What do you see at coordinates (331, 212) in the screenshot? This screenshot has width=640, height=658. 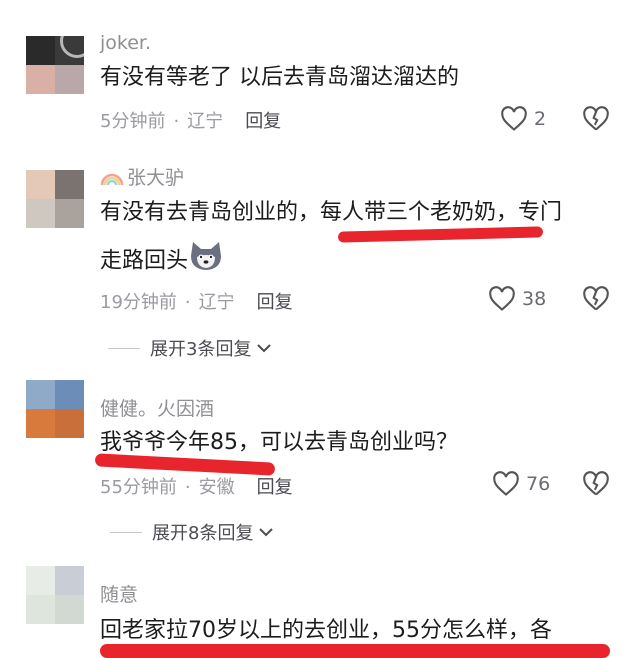 I see `comment-text-line1: 有没有去青岛创业的，每人带三个老奶奶，专门` at bounding box center [331, 212].